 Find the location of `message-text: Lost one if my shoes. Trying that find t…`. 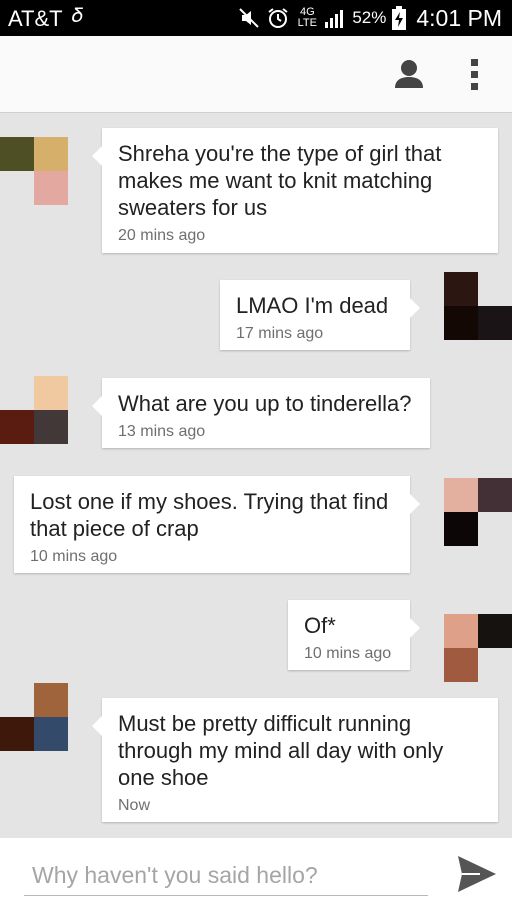

message-text: Lost one if my shoes. Trying that find t… is located at coordinates (209, 515).